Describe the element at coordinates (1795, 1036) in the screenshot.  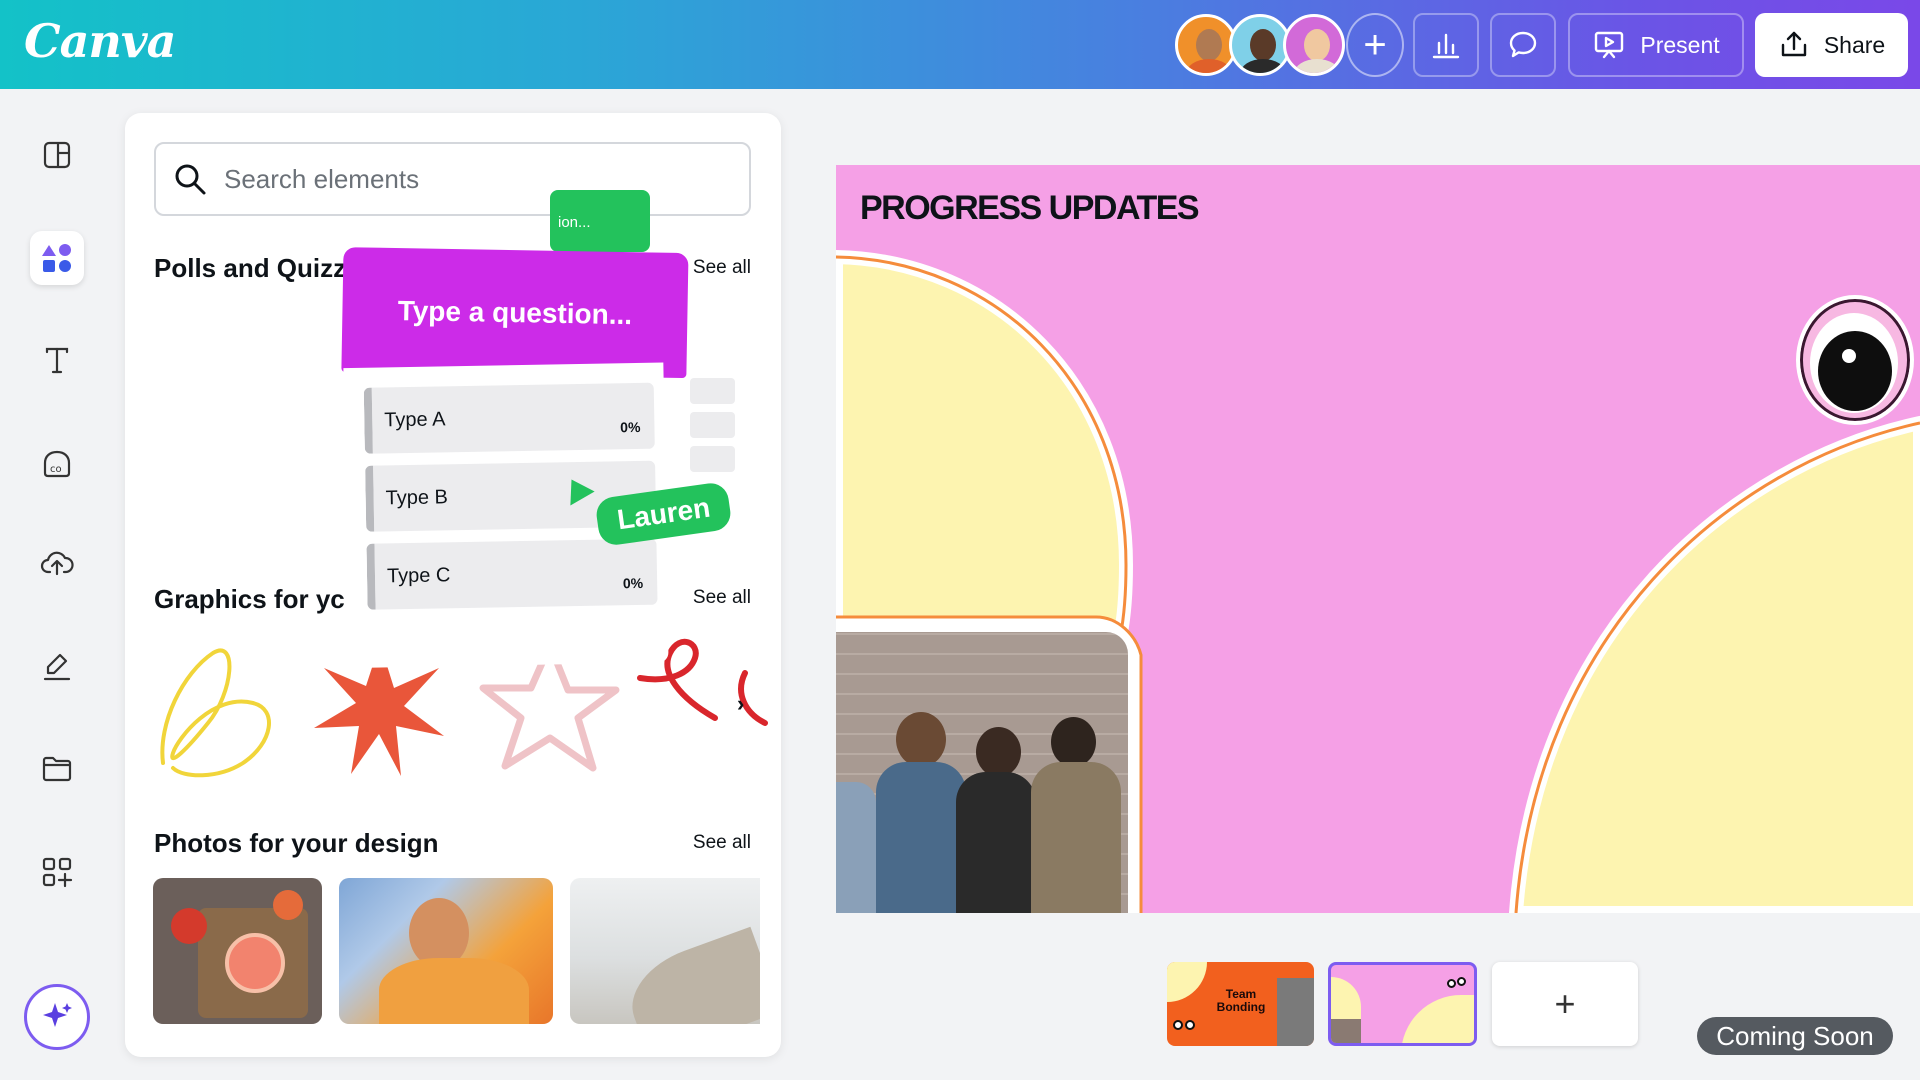
I see `coming-soon-badge: Coming Soon` at that location.